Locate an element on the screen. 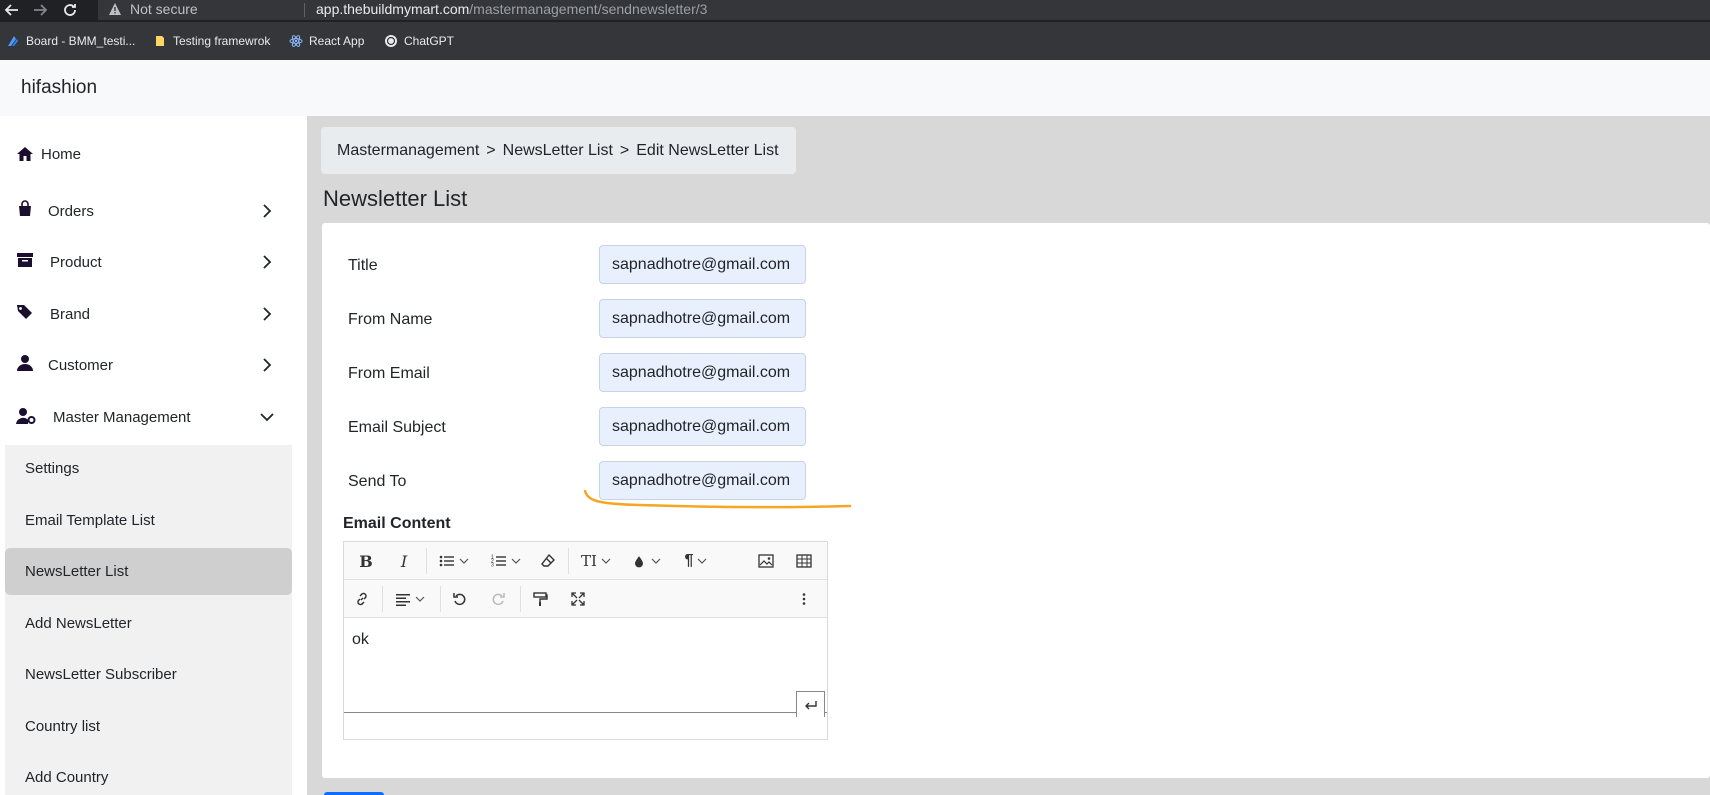  send-to-input is located at coordinates (702, 480).